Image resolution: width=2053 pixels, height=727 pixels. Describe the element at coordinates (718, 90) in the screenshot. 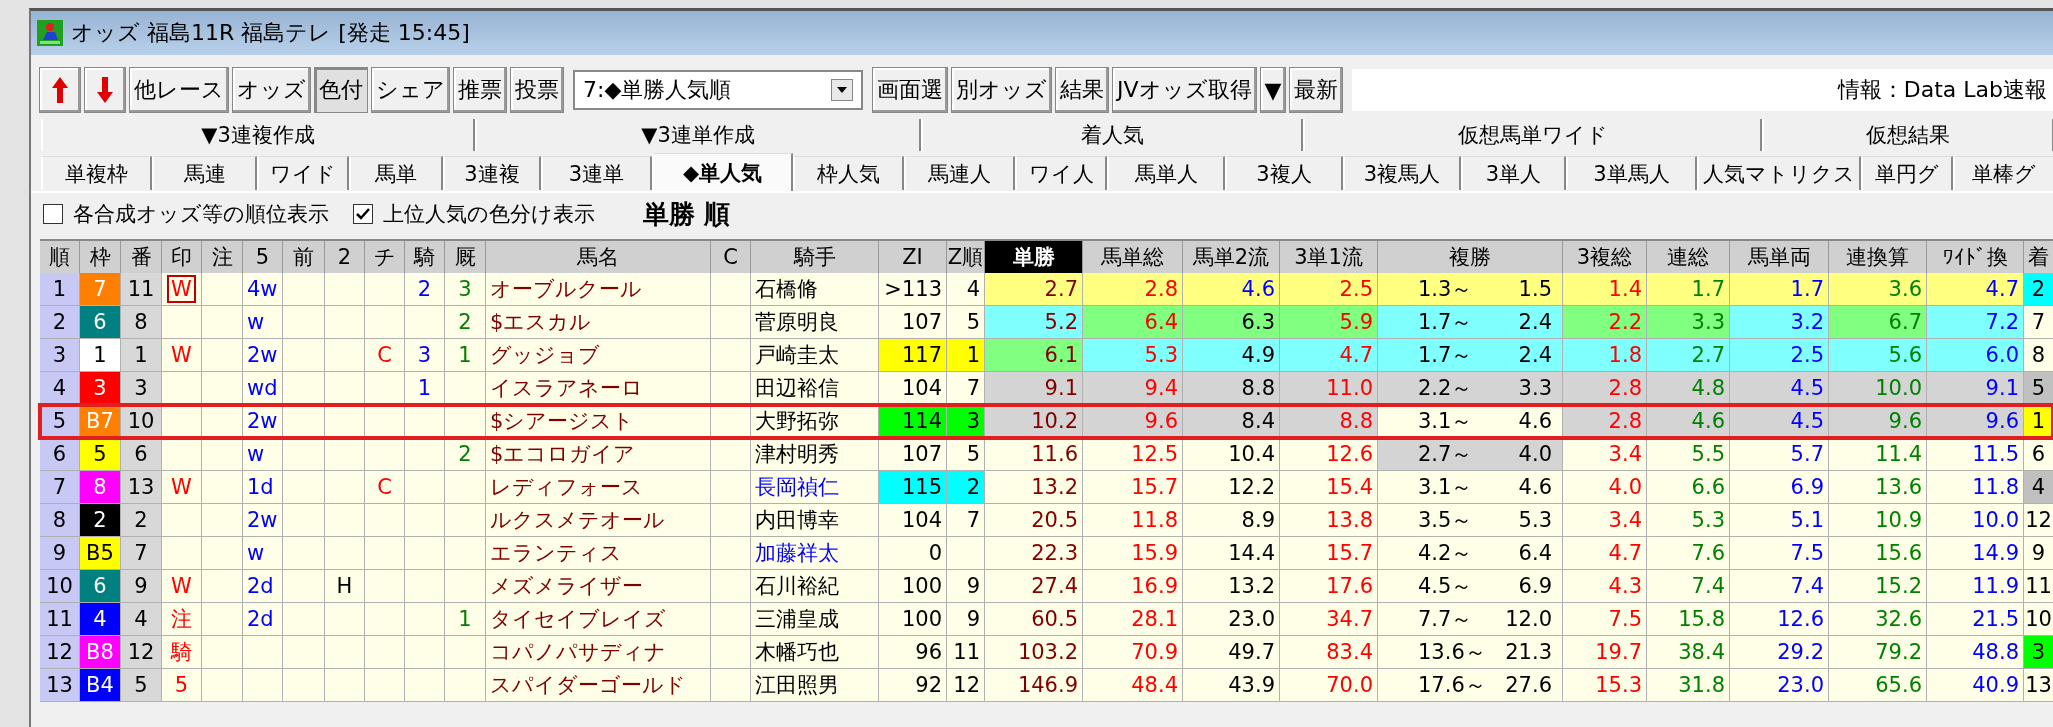

I see `sort-dropdown: 7:◆単勝人気順` at that location.